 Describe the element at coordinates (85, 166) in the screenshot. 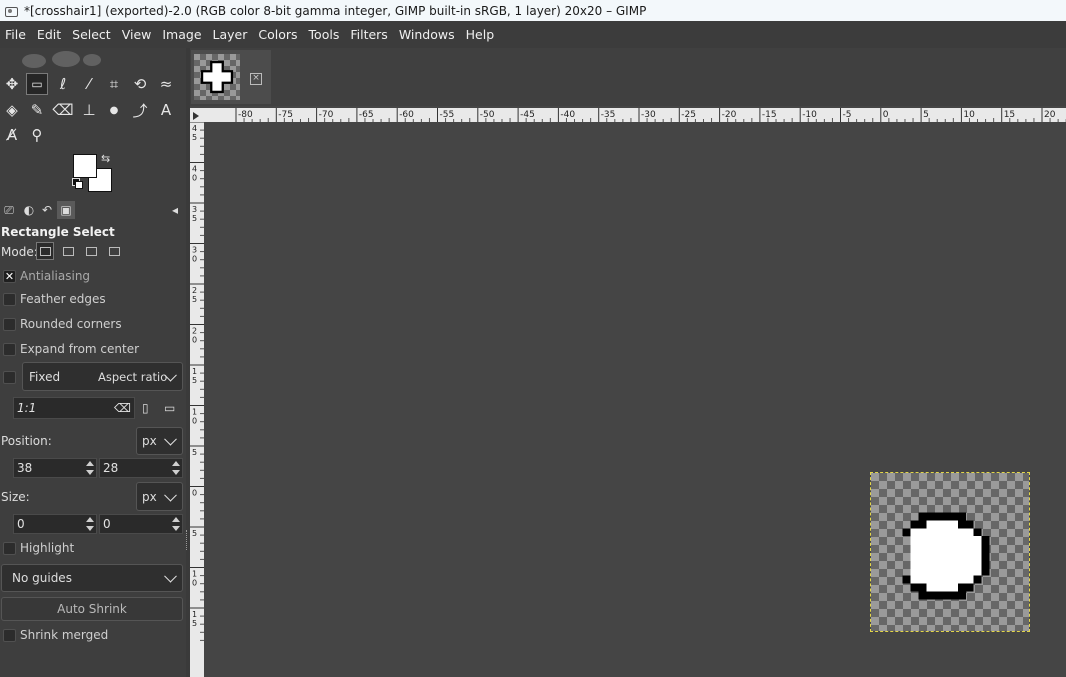

I see `foreground-color-swatch` at that location.